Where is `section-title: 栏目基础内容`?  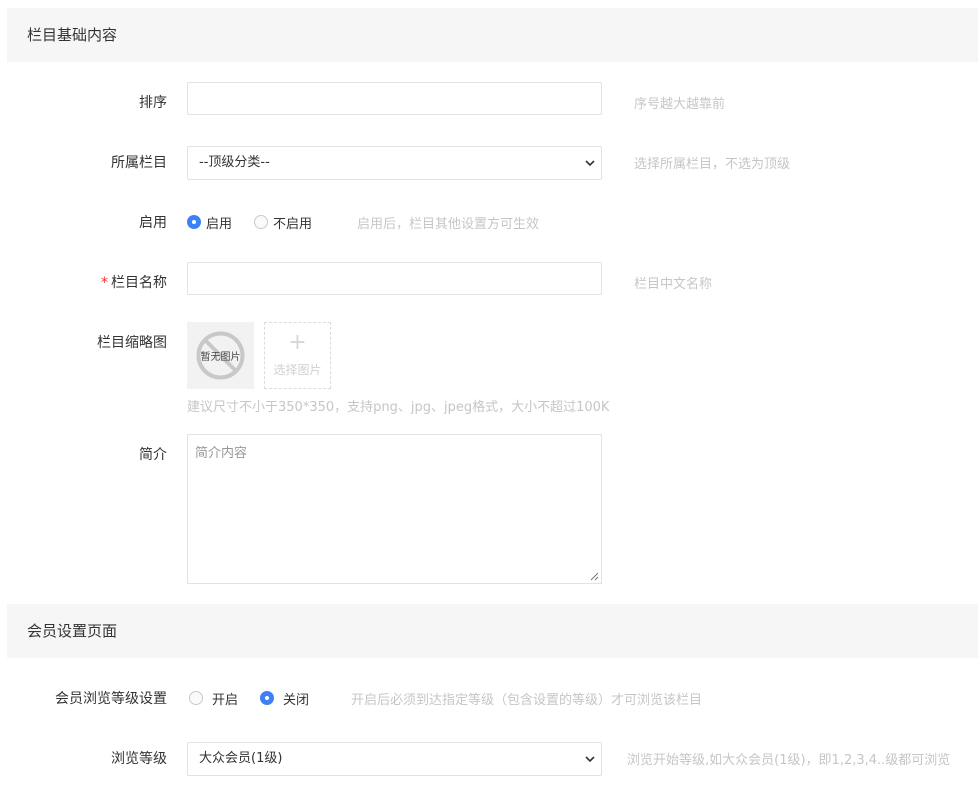
section-title: 栏目基础内容 is located at coordinates (72, 35).